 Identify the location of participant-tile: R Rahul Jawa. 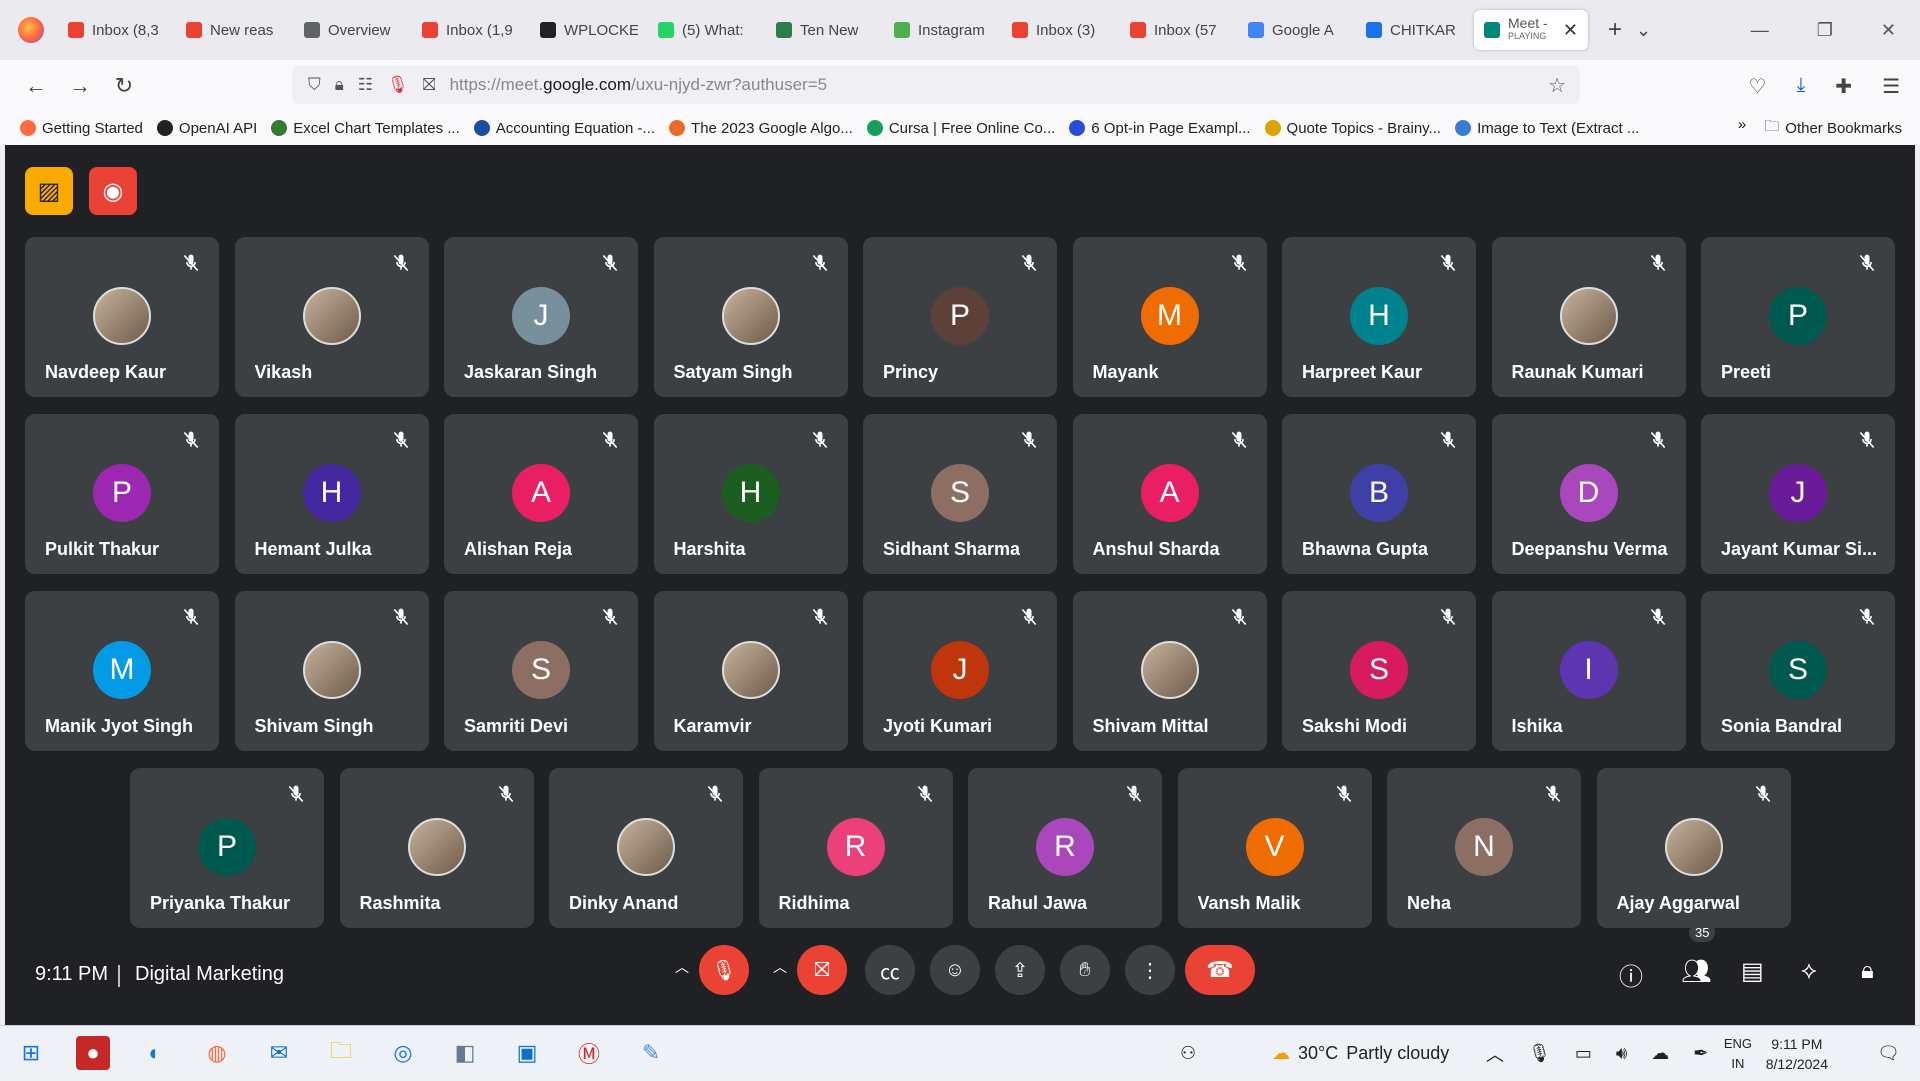
(1065, 848).